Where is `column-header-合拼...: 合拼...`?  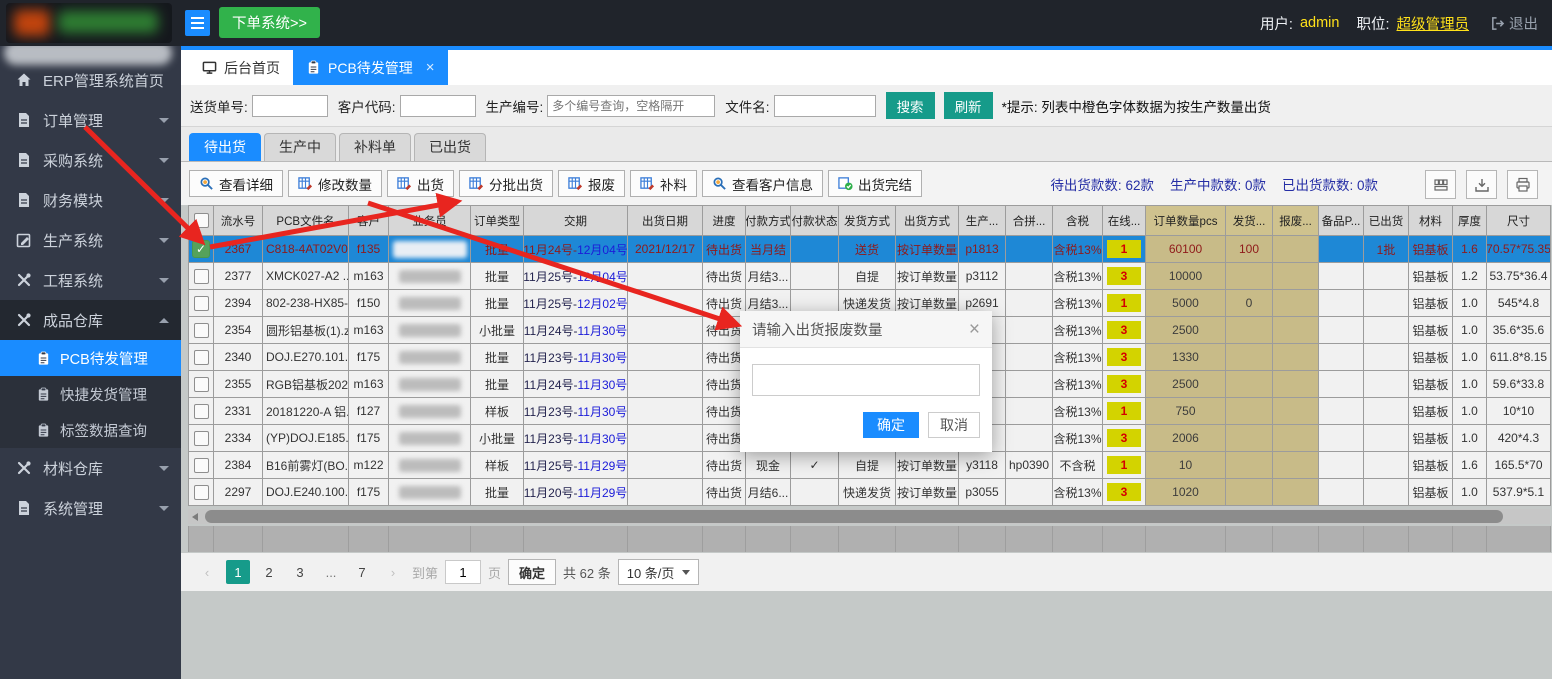
column-header-合拼...: 合拼... is located at coordinates (1029, 221).